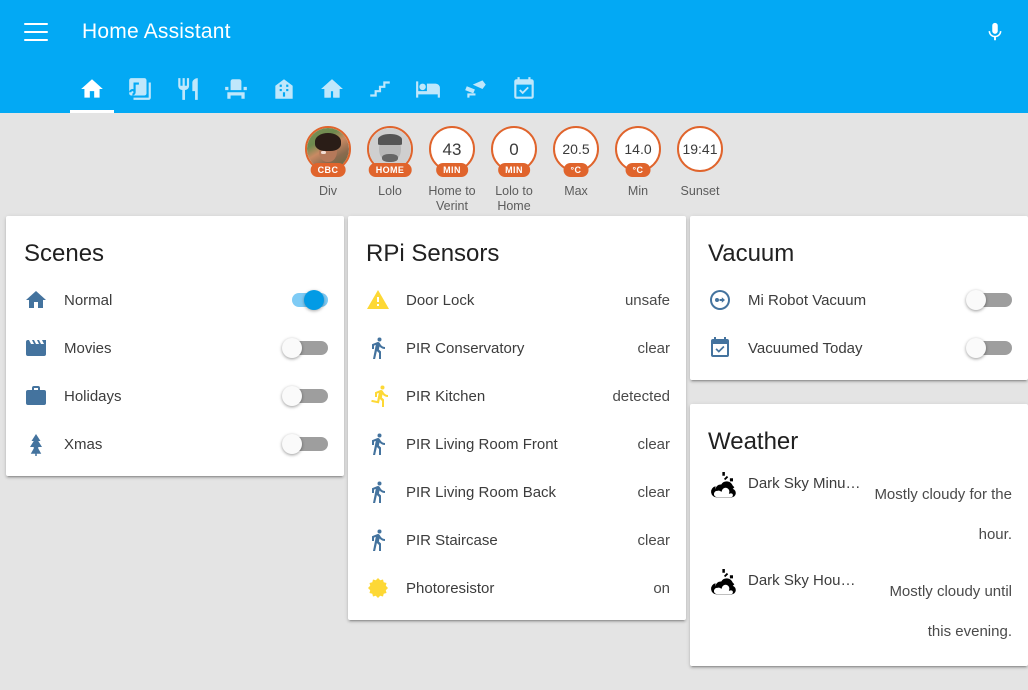 The height and width of the screenshot is (690, 1028). I want to click on badge-max: 20.5 °C Max, so click(576, 162).